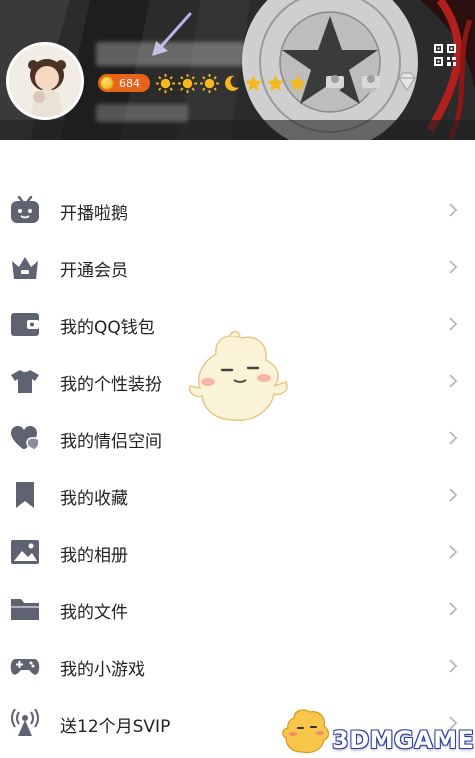  What do you see at coordinates (25, 552) in the screenshot?
I see `photo-icon` at bounding box center [25, 552].